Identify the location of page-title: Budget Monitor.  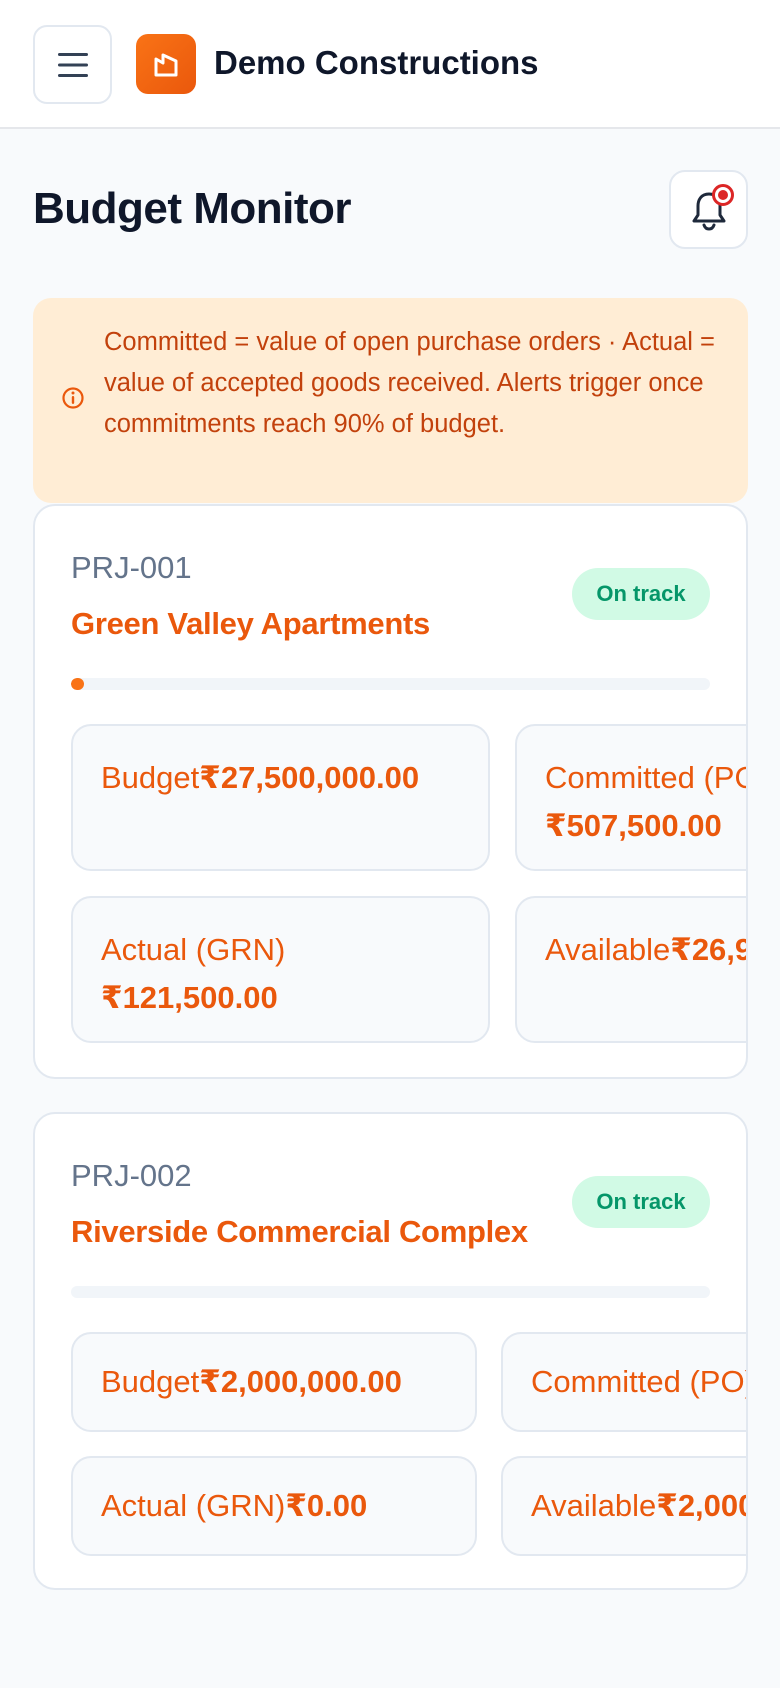
(192, 208).